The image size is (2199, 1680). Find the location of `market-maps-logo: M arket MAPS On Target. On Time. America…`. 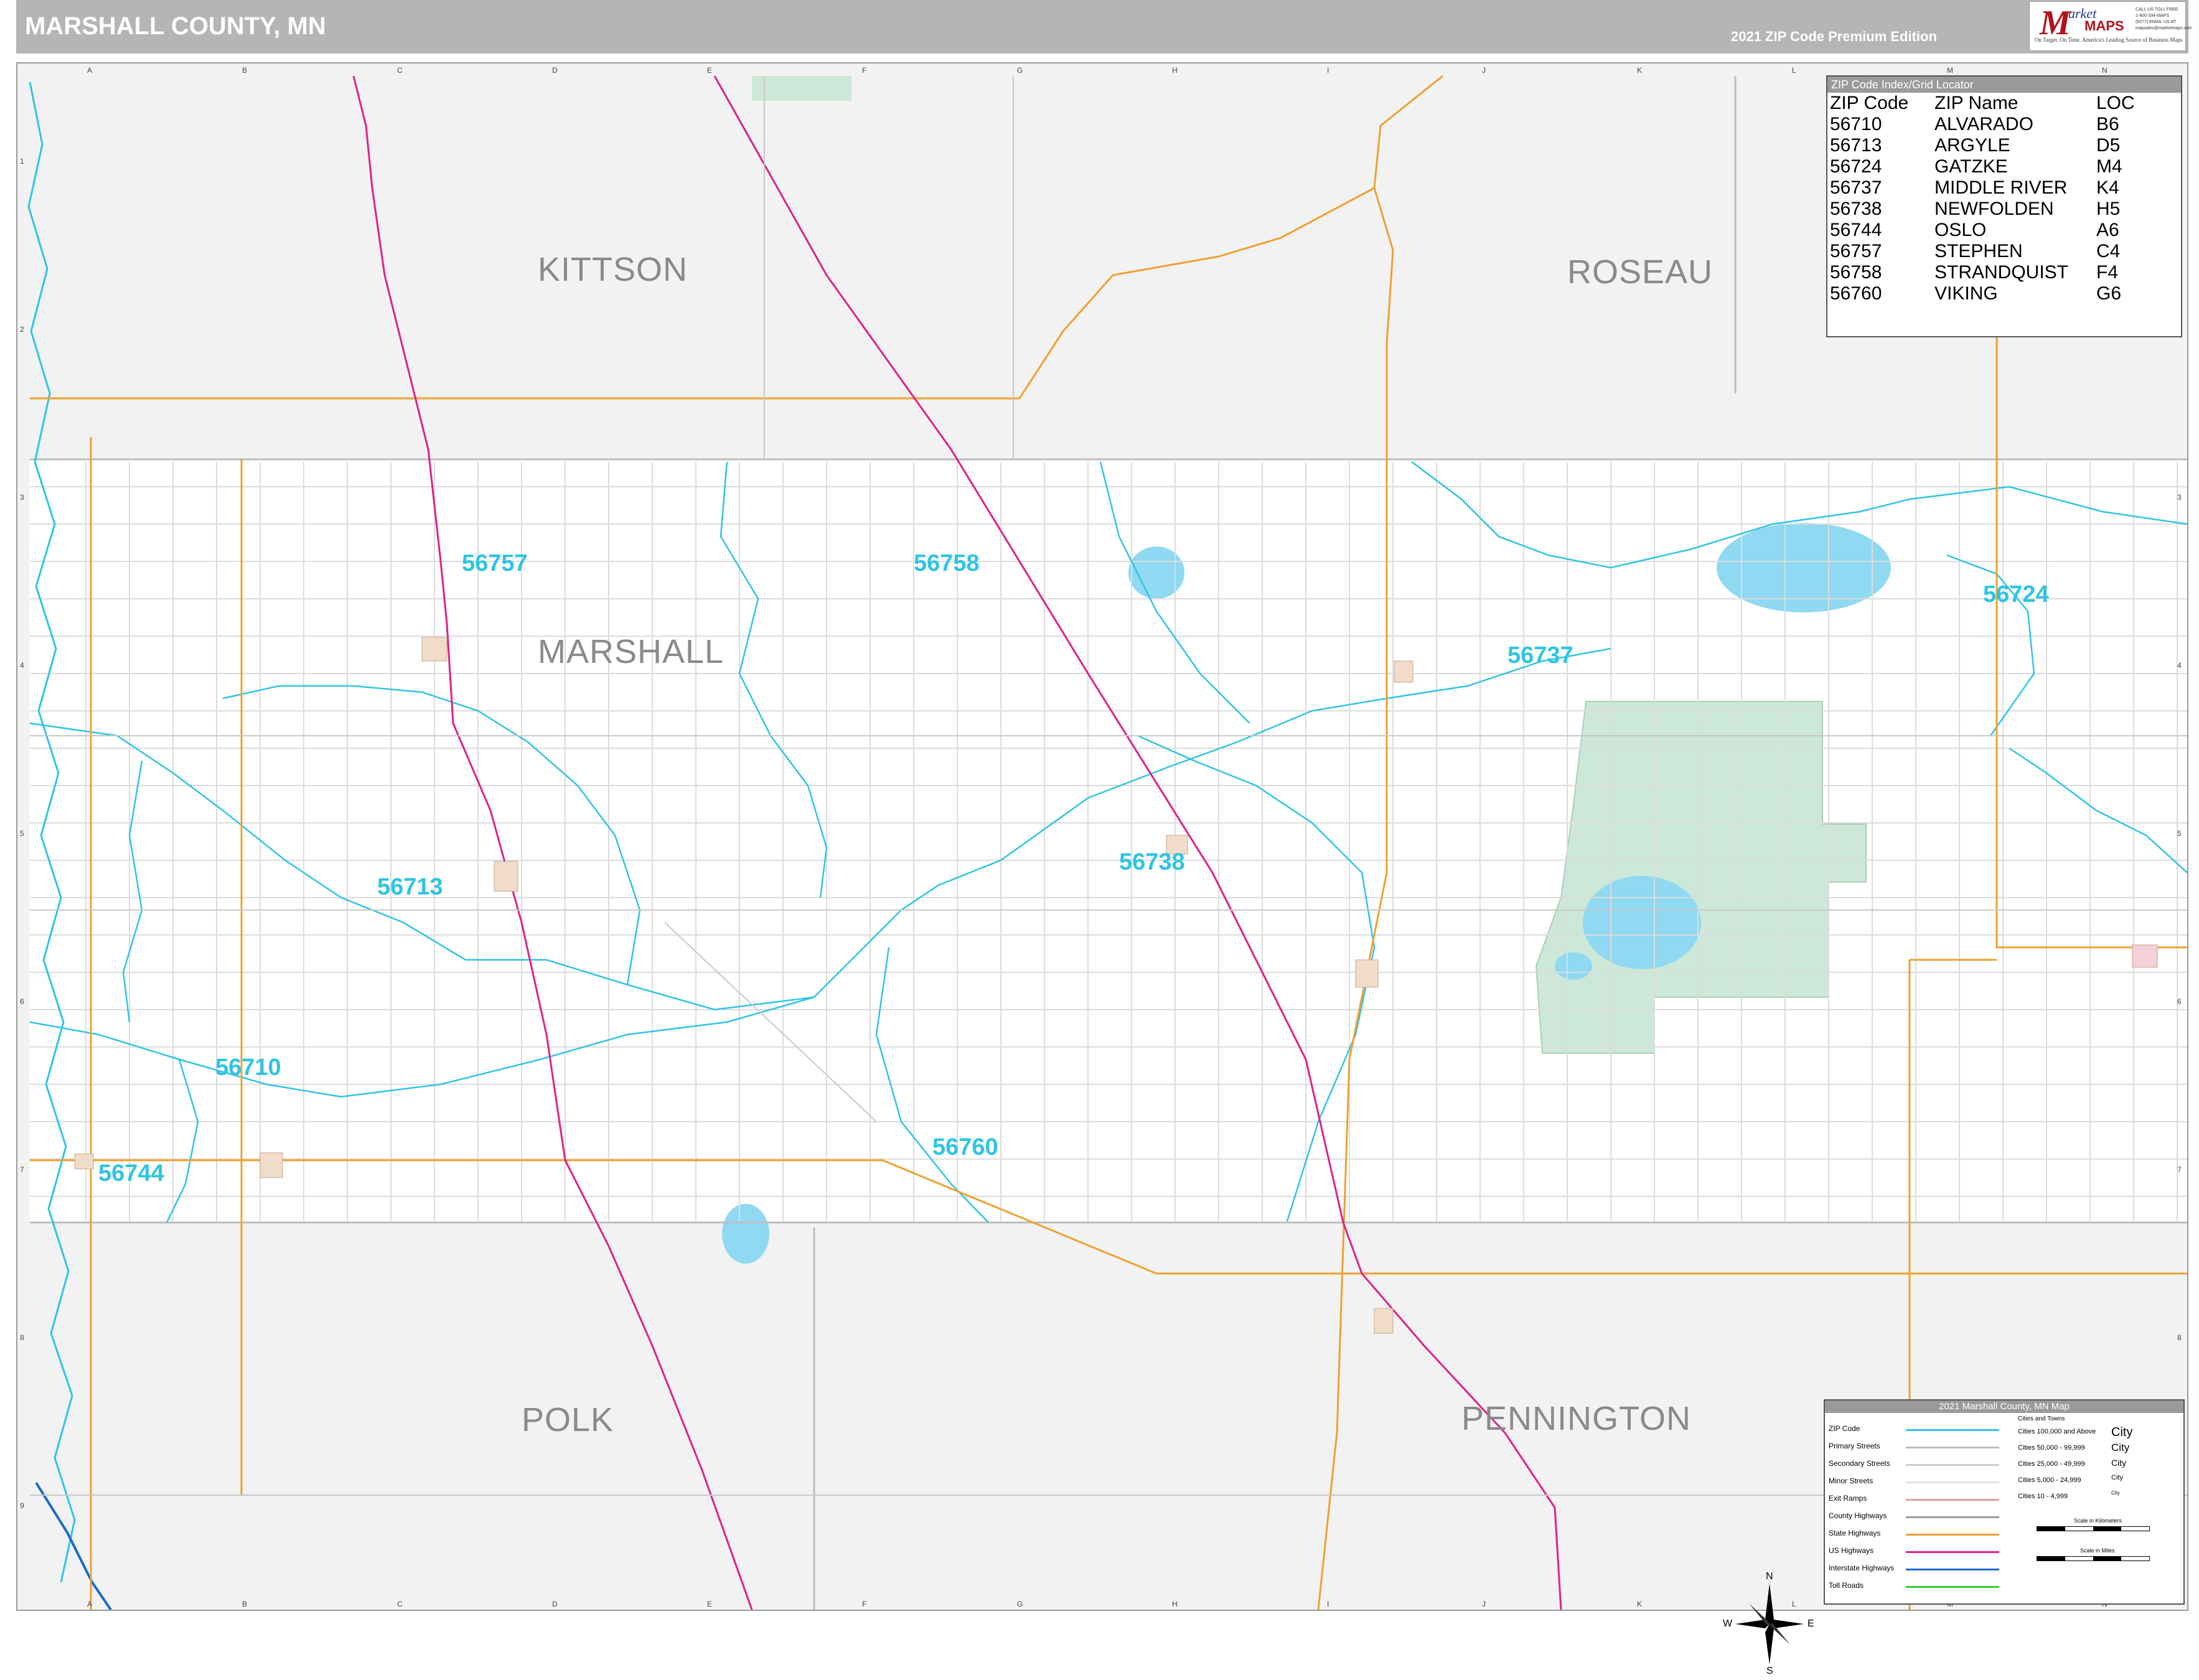

market-maps-logo: M arket MAPS On Target. On Time. America… is located at coordinates (2110, 26).